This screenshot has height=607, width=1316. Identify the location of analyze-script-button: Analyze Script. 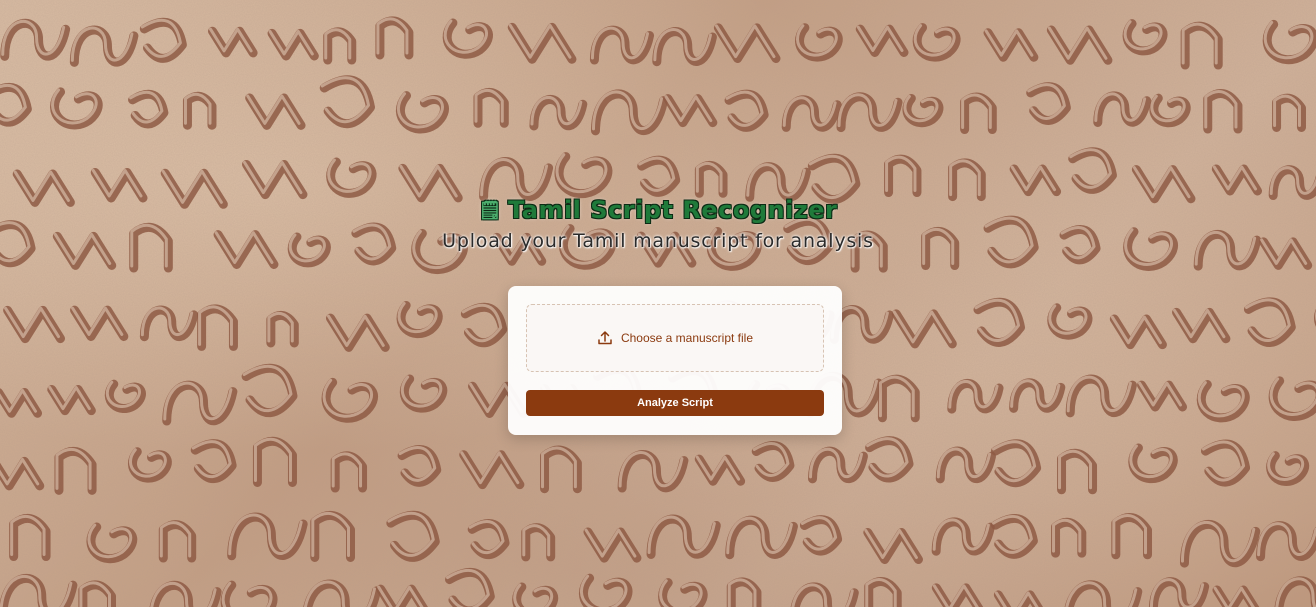
(675, 403).